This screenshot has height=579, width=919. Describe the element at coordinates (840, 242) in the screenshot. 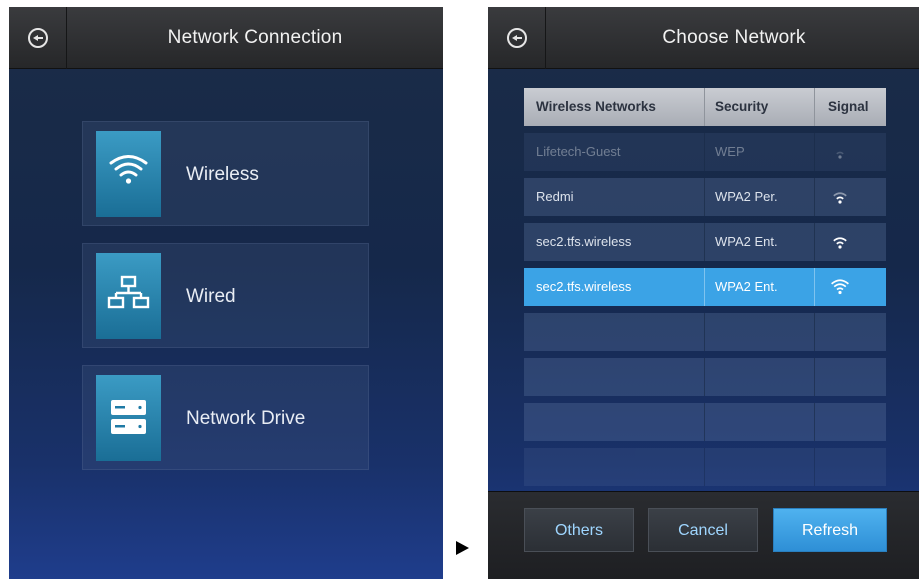

I see `signal-strong-icon` at that location.